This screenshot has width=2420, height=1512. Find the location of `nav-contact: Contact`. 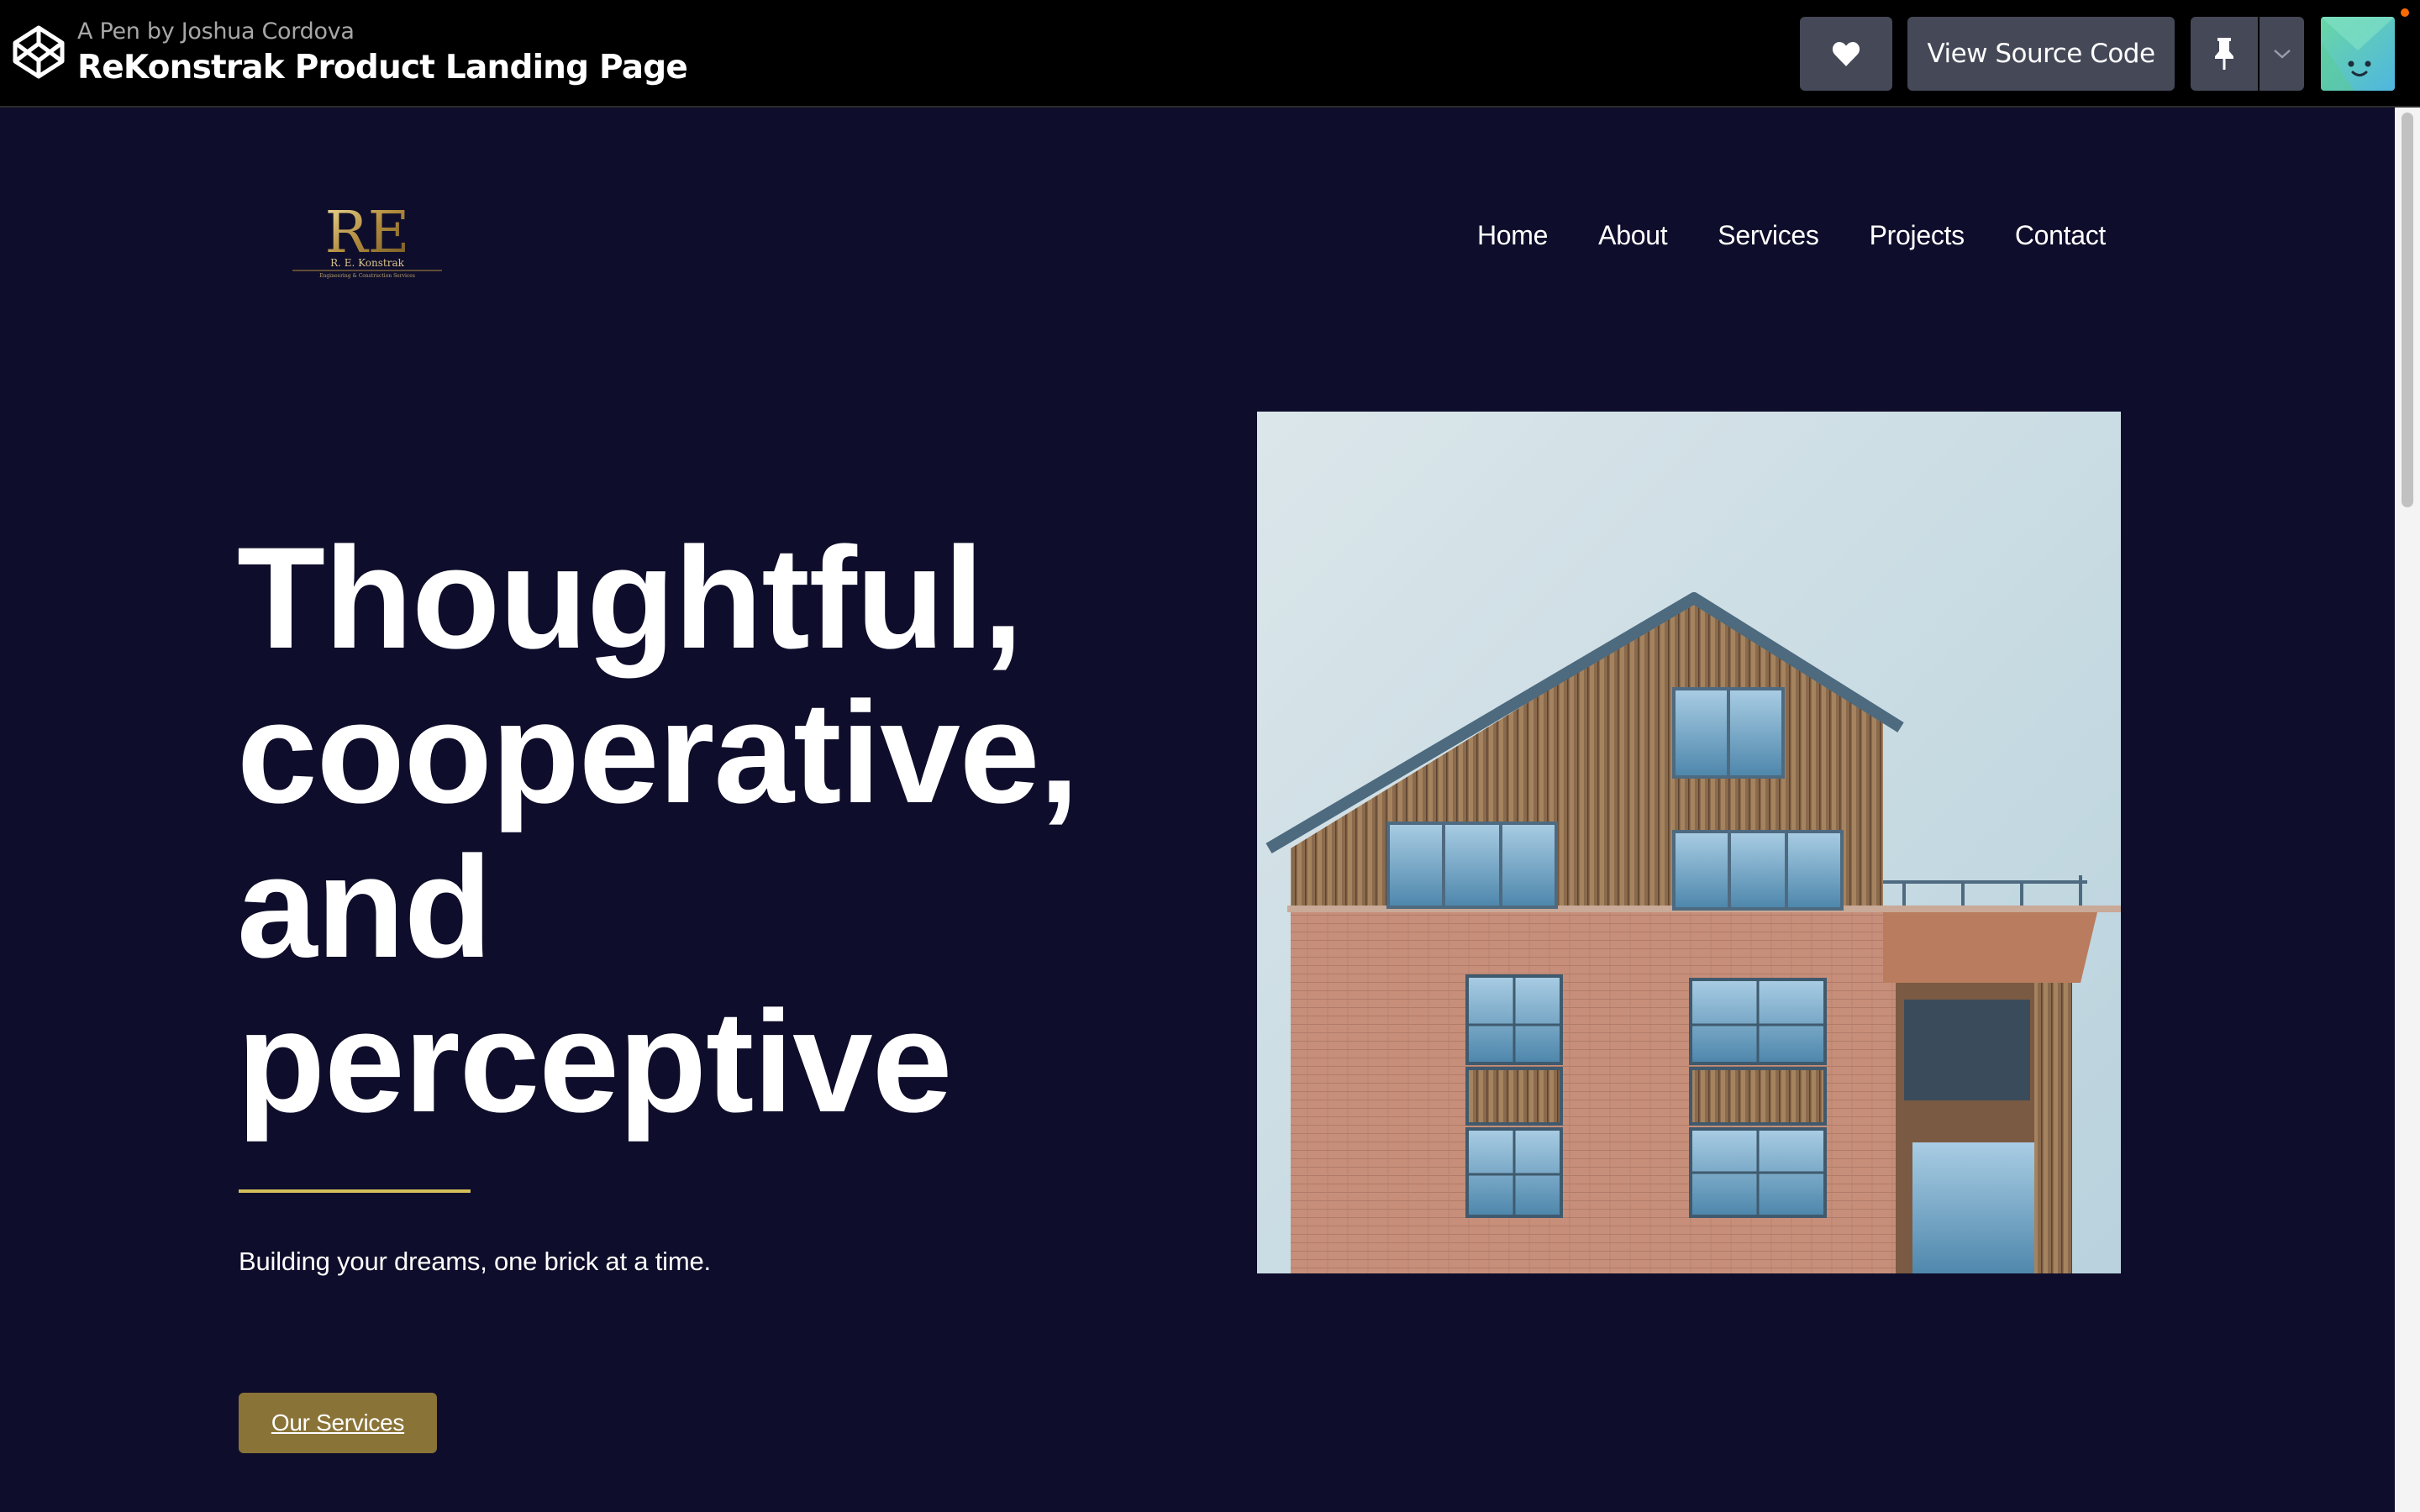

nav-contact: Contact is located at coordinates (2060, 235).